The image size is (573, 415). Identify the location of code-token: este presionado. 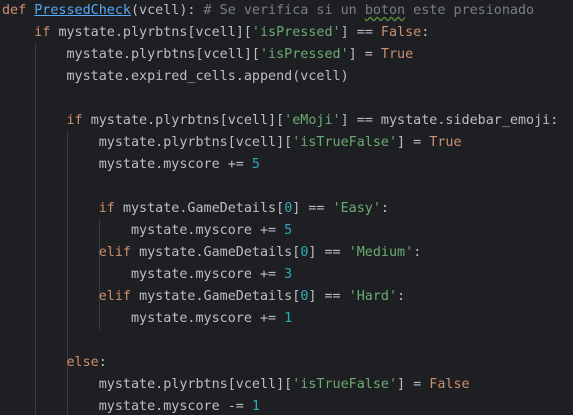
(470, 10).